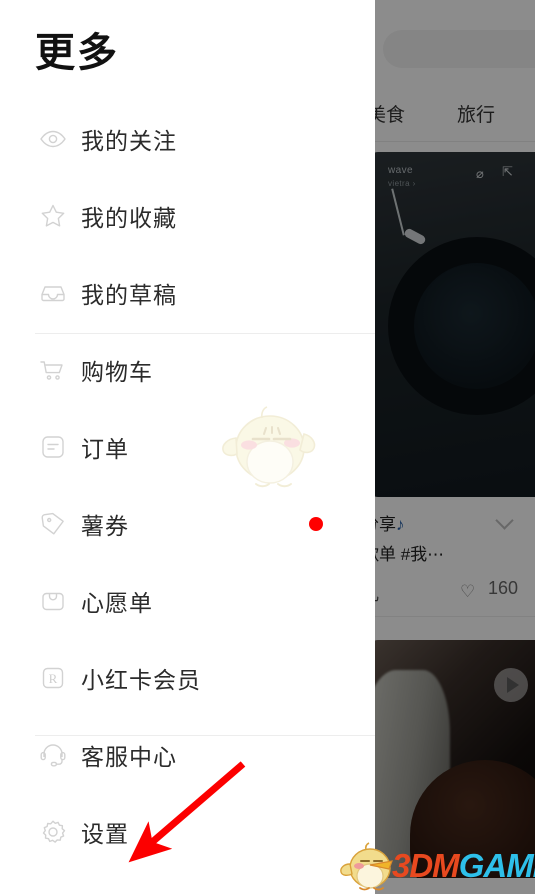  What do you see at coordinates (187, 600) in the screenshot?
I see `menu-item-wishlist: 心愿单` at bounding box center [187, 600].